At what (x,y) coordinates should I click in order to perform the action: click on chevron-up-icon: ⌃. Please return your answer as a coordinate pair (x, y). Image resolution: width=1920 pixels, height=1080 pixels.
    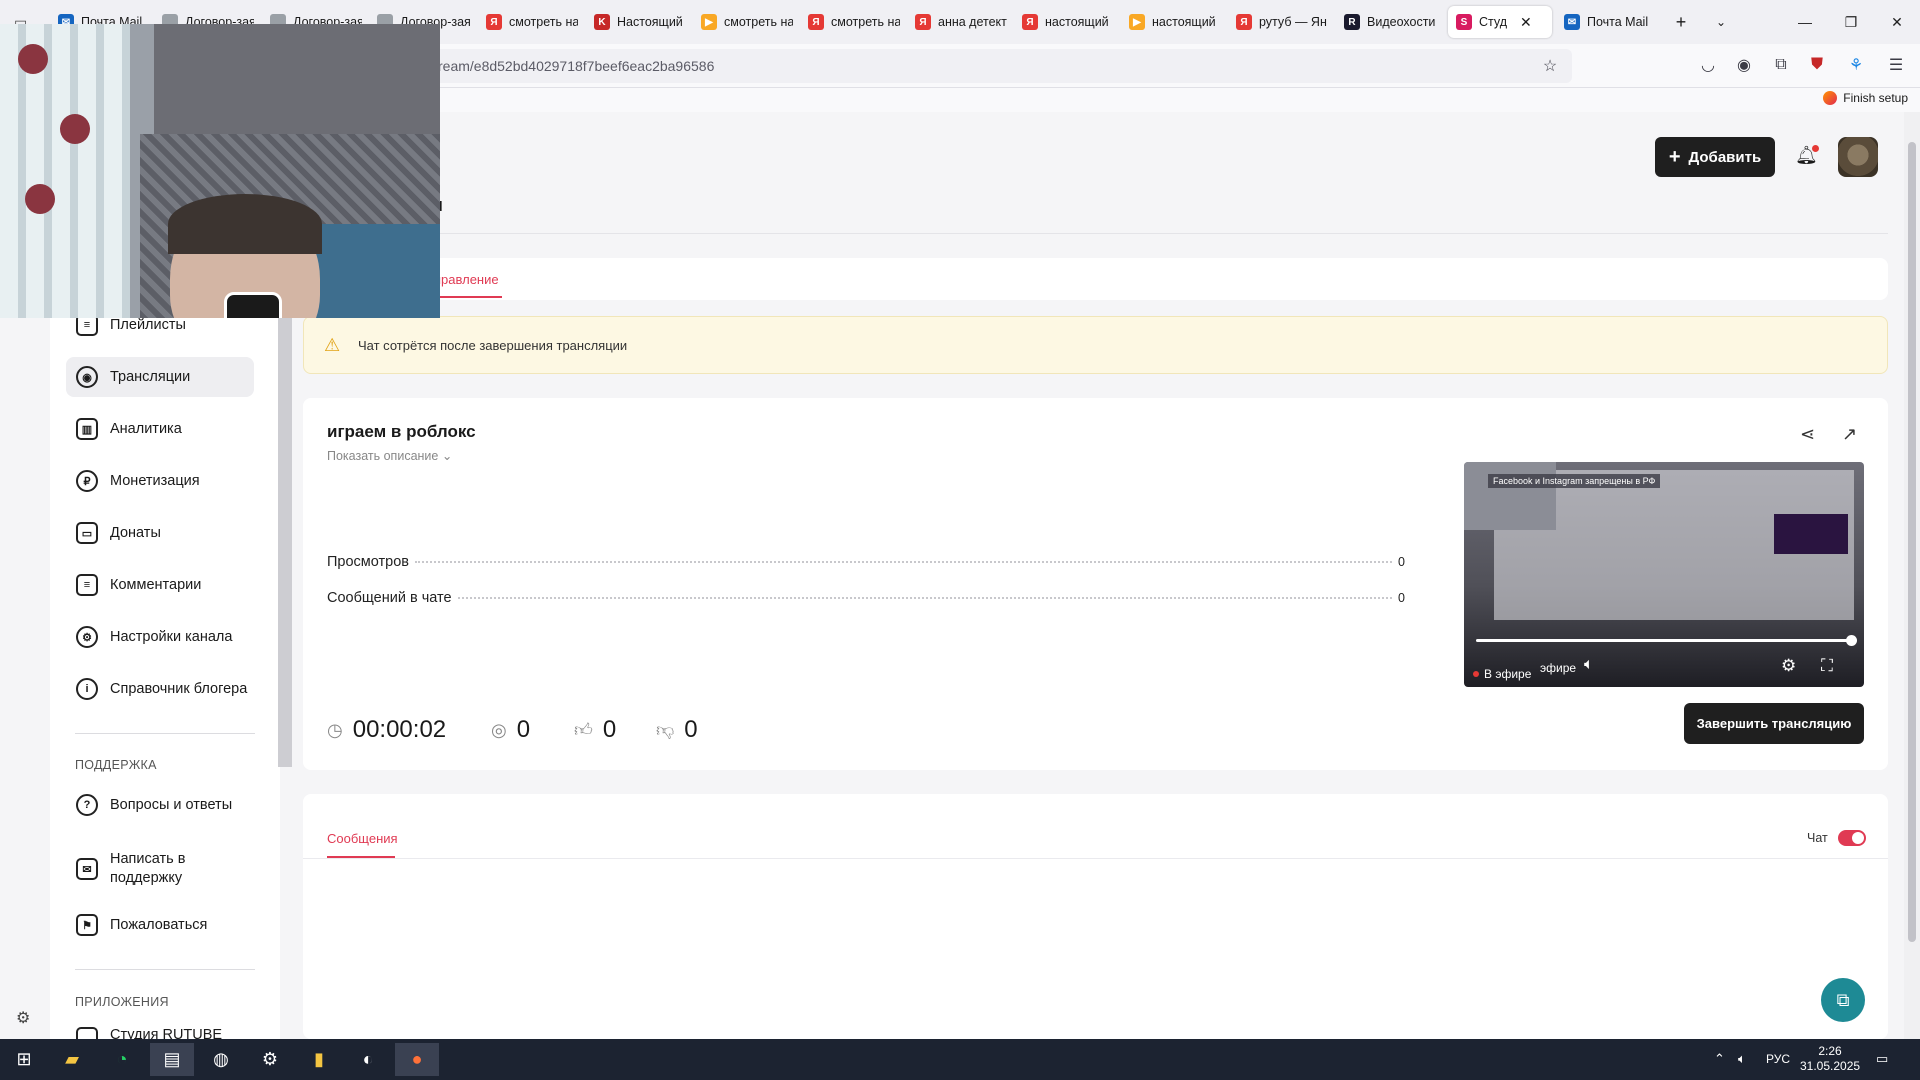
    Looking at the image, I should click on (1719, 1059).